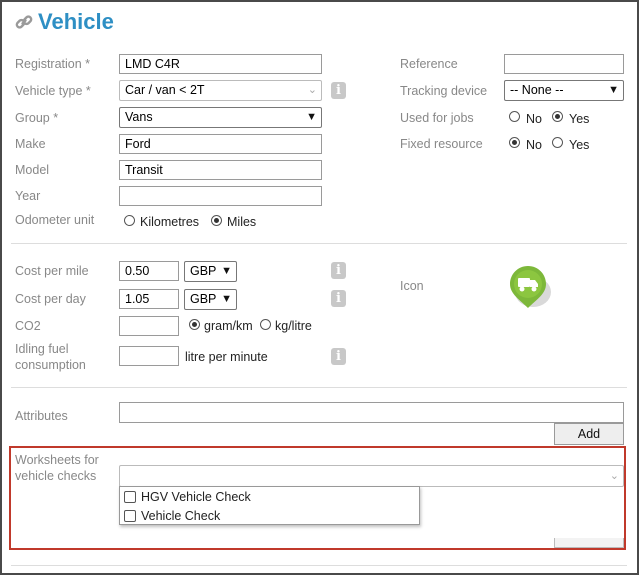 This screenshot has width=639, height=575. Describe the element at coordinates (226, 357) in the screenshot. I see `idling-unit-label: litre per minute` at that location.